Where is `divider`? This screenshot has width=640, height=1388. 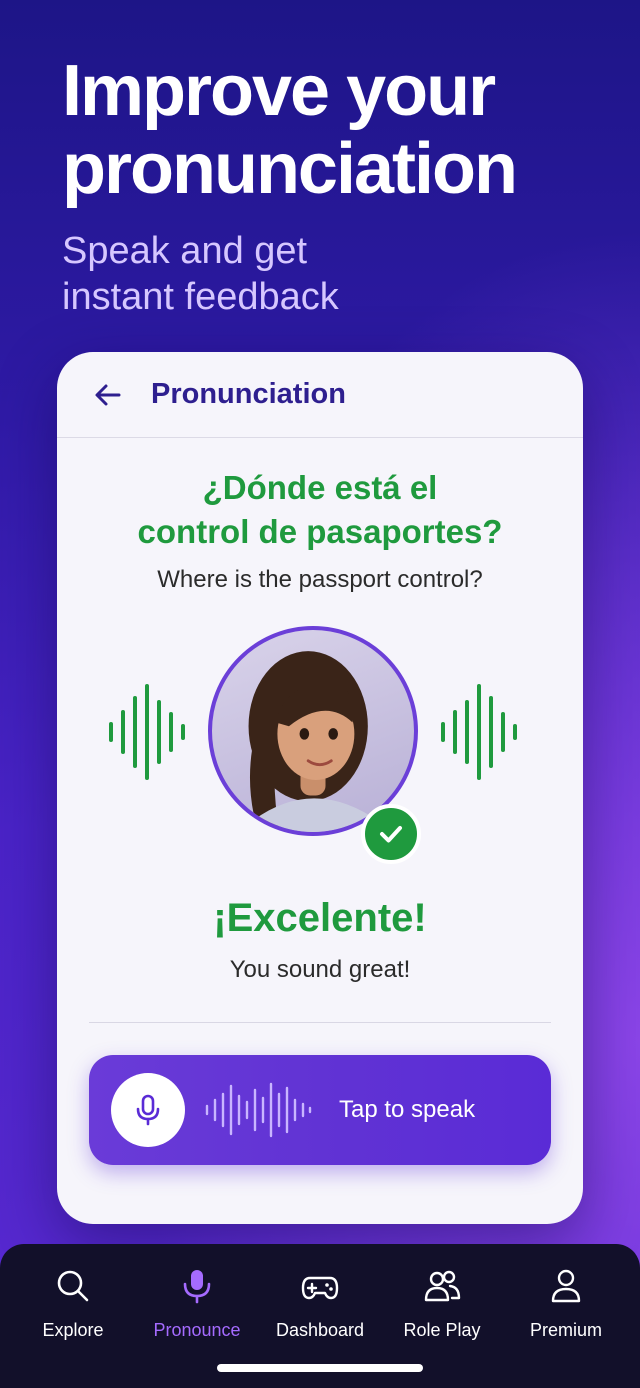 divider is located at coordinates (320, 1022).